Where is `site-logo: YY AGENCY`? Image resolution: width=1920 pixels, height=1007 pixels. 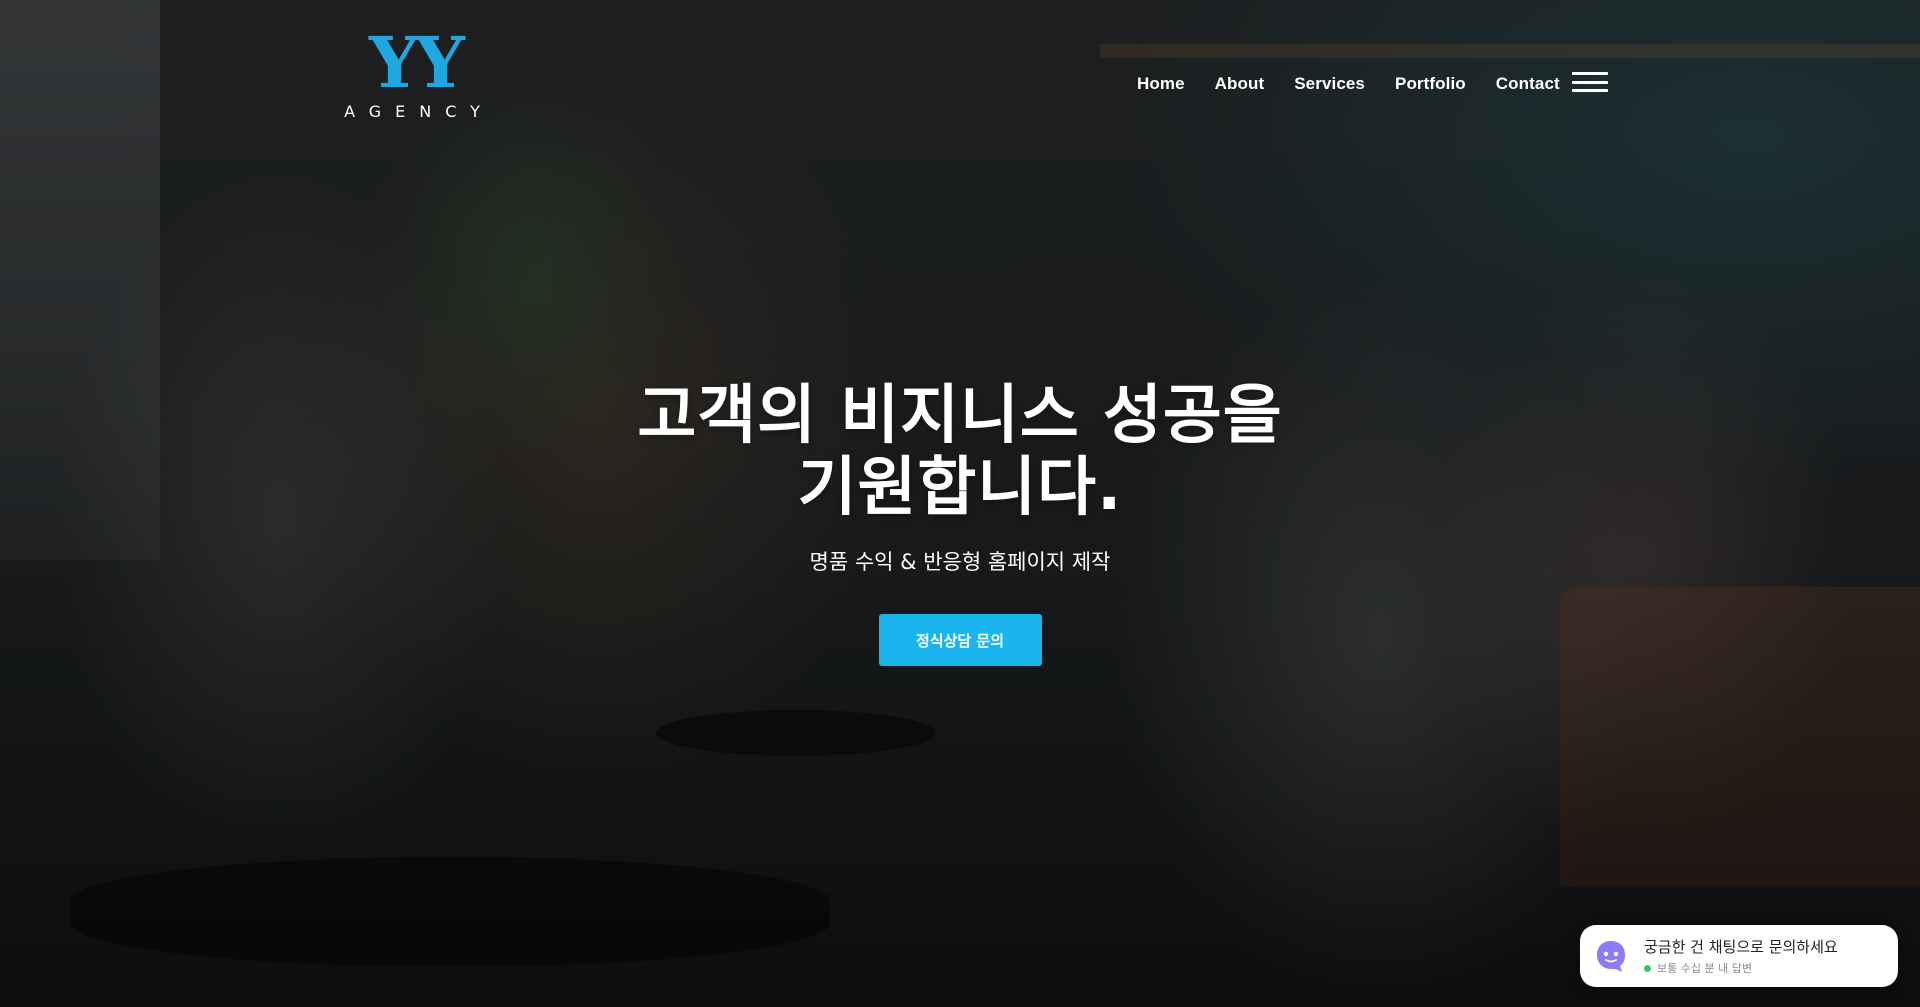 site-logo: YY AGENCY is located at coordinates (415, 71).